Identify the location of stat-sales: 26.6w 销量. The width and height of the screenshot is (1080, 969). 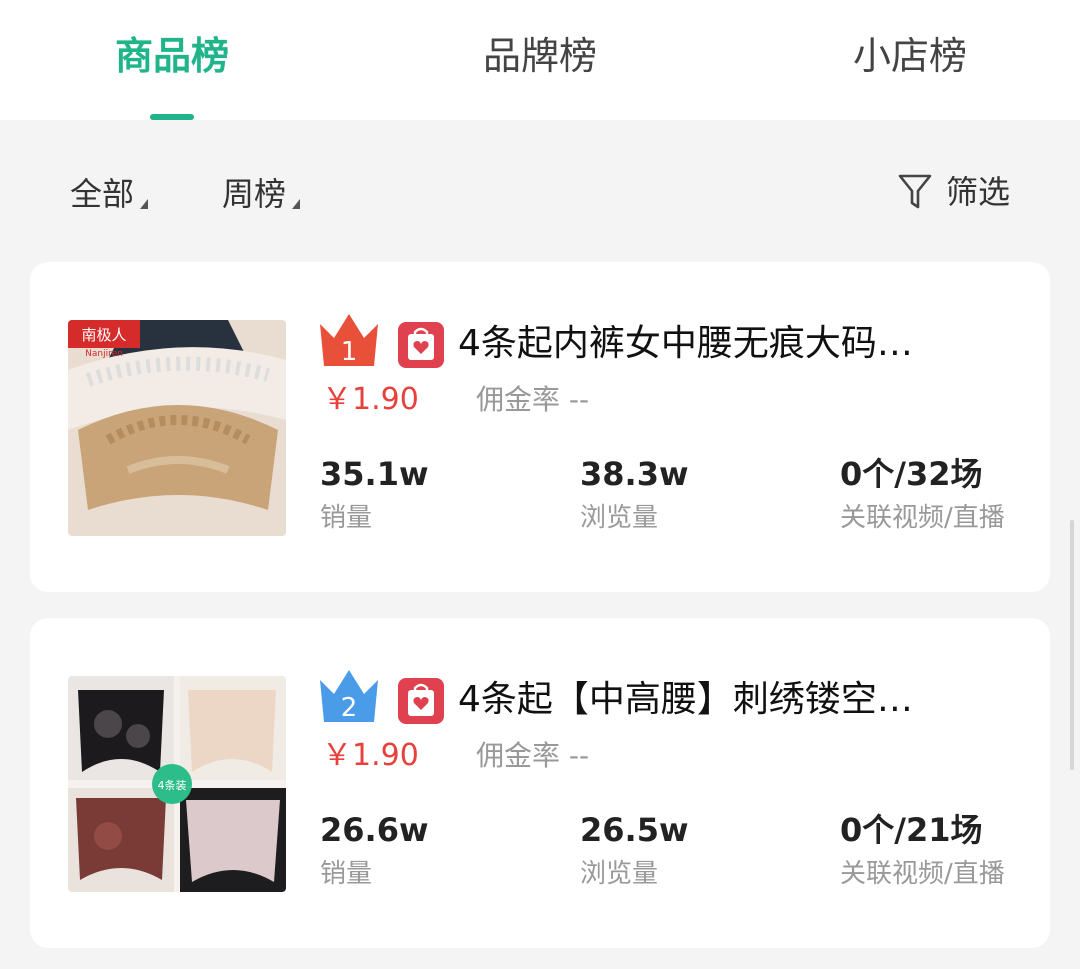
(374, 851).